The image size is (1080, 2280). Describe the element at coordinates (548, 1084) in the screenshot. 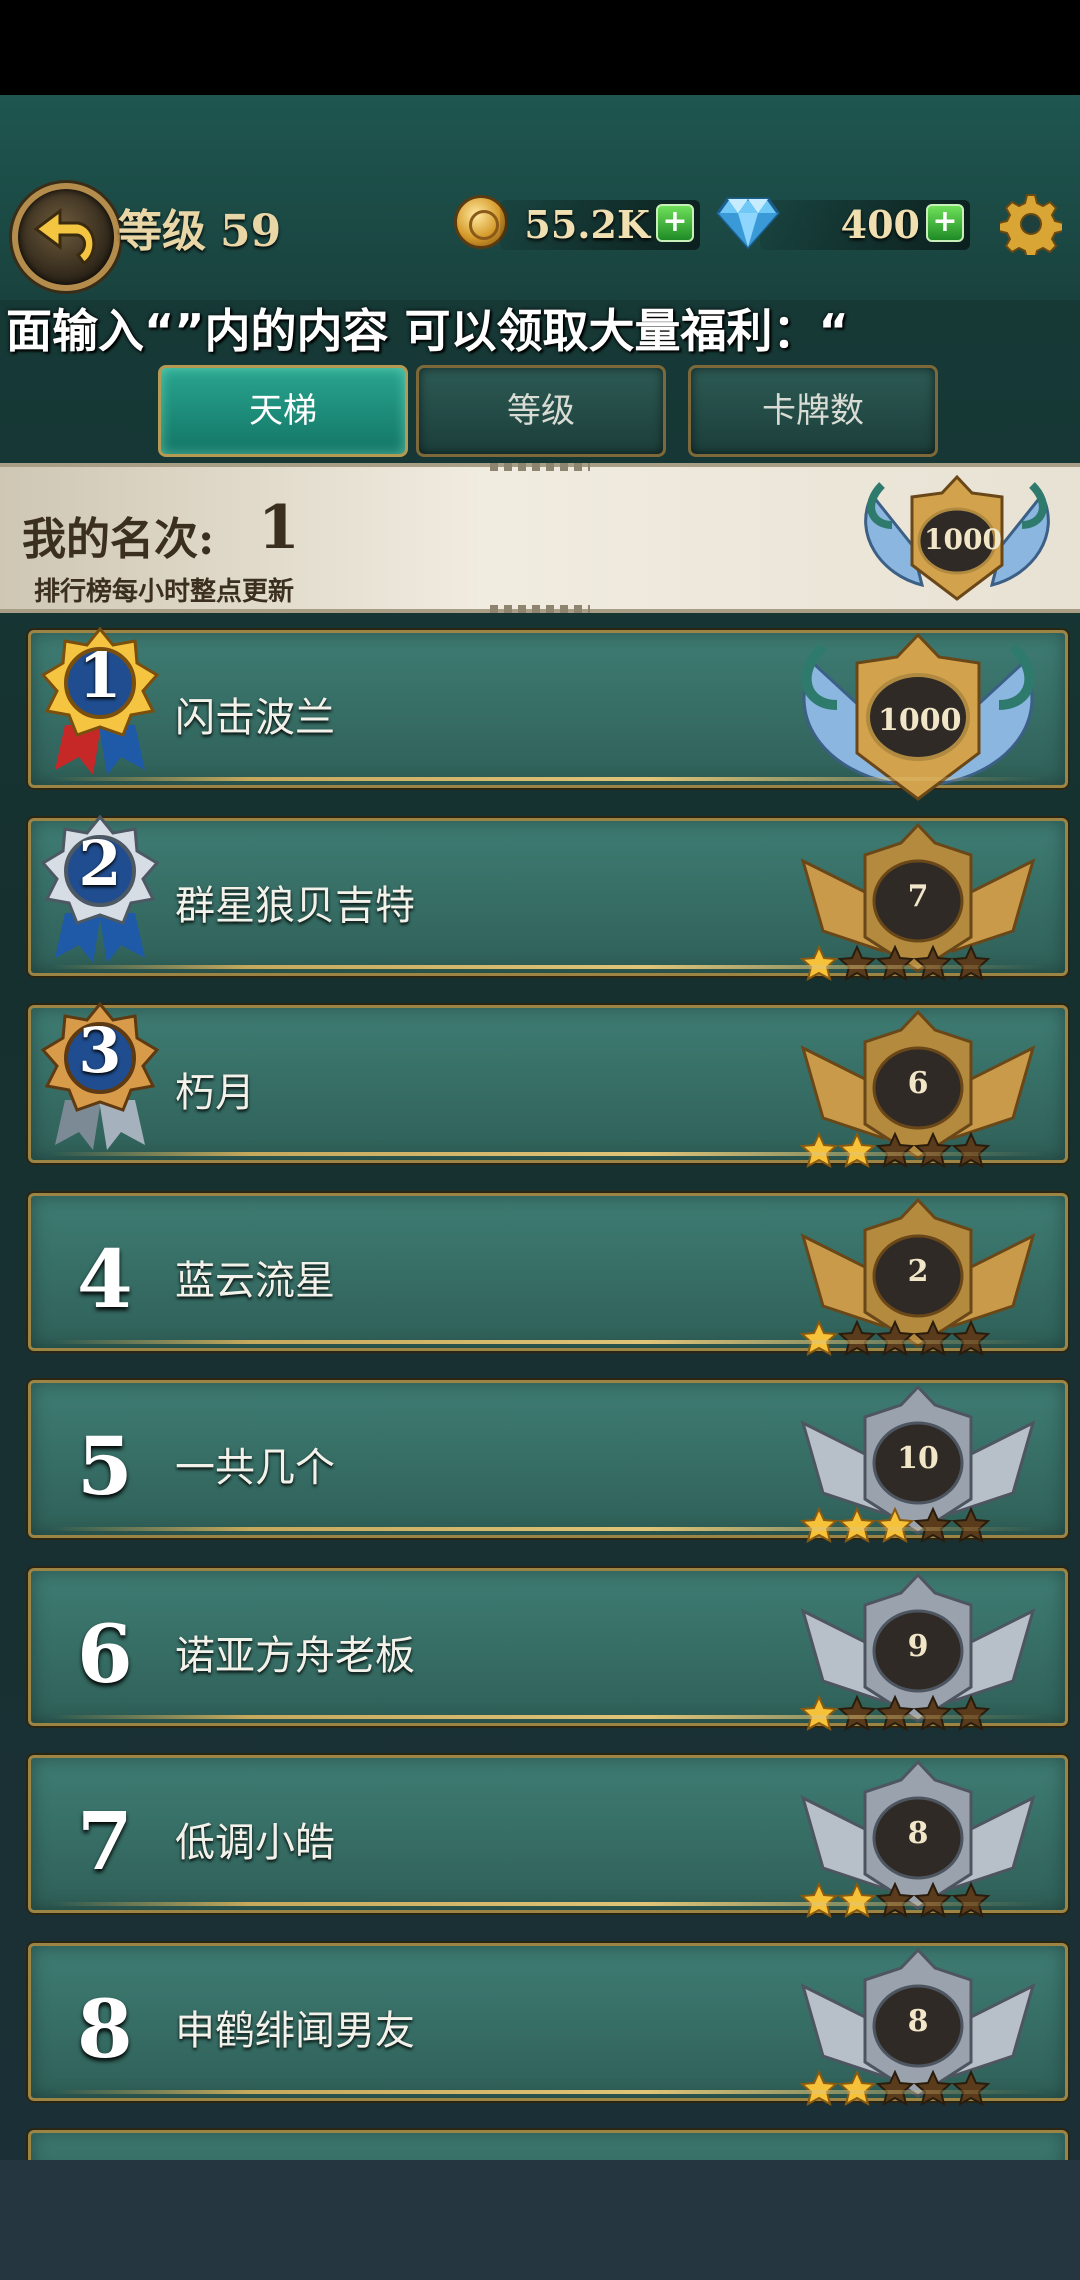

I see `leaderboard-row: 3 朽月 6` at that location.